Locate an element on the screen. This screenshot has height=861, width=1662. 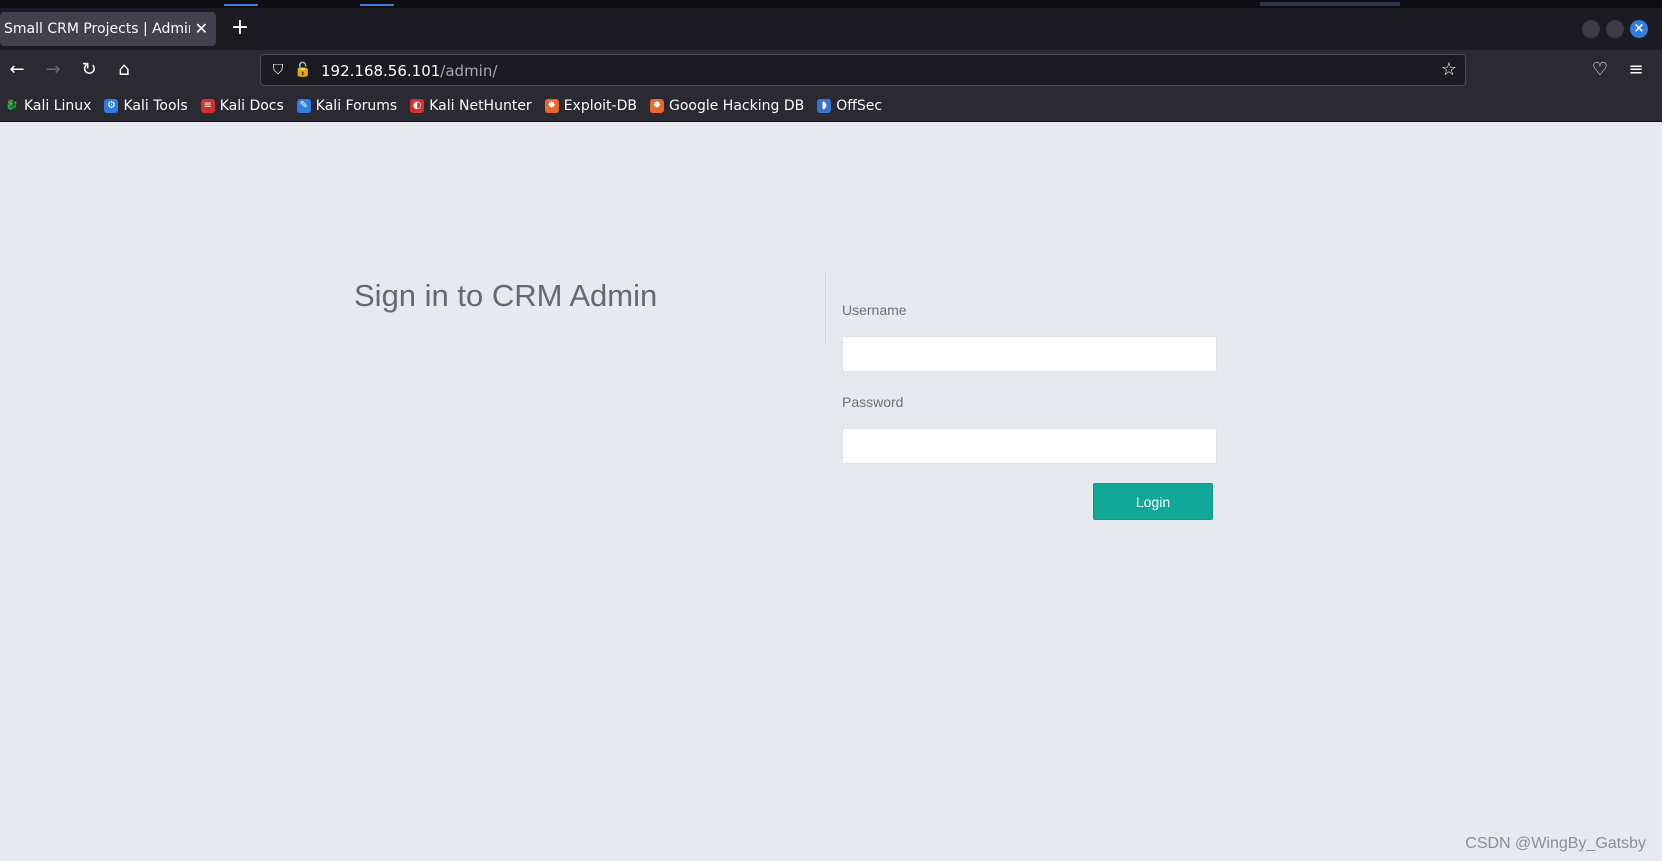
bookmark-label: Google Hacking DB is located at coordinates (736, 105).